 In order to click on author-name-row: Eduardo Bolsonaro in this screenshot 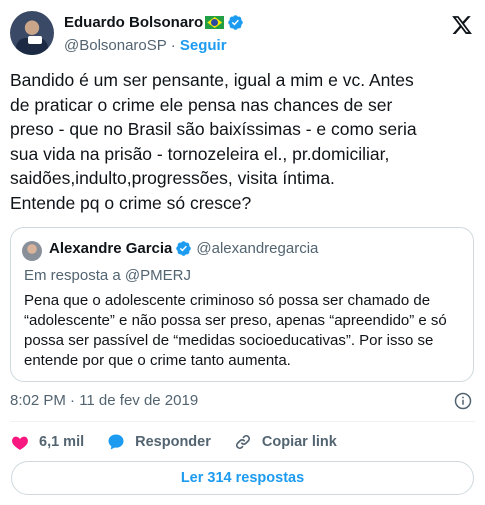, I will do `click(154, 22)`.